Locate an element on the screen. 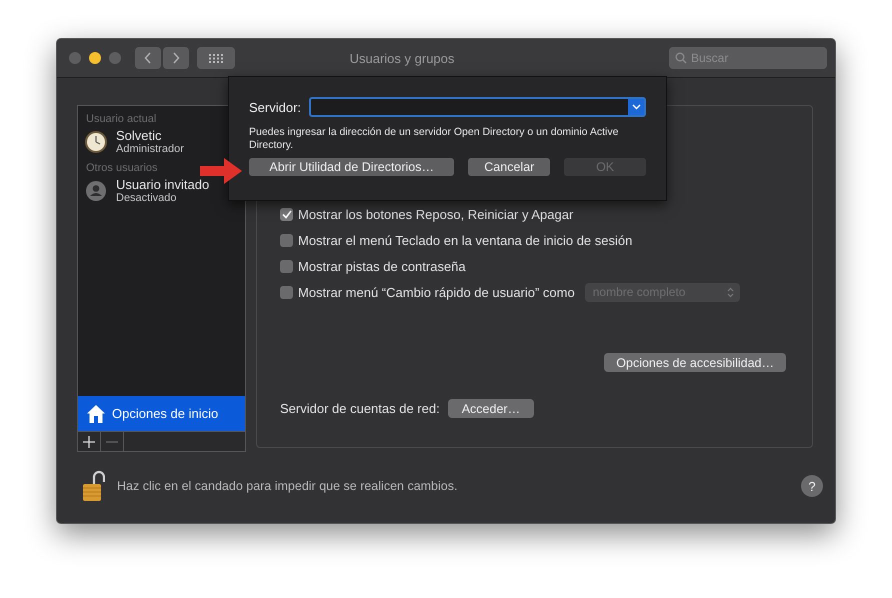  house-icon is located at coordinates (96, 414).